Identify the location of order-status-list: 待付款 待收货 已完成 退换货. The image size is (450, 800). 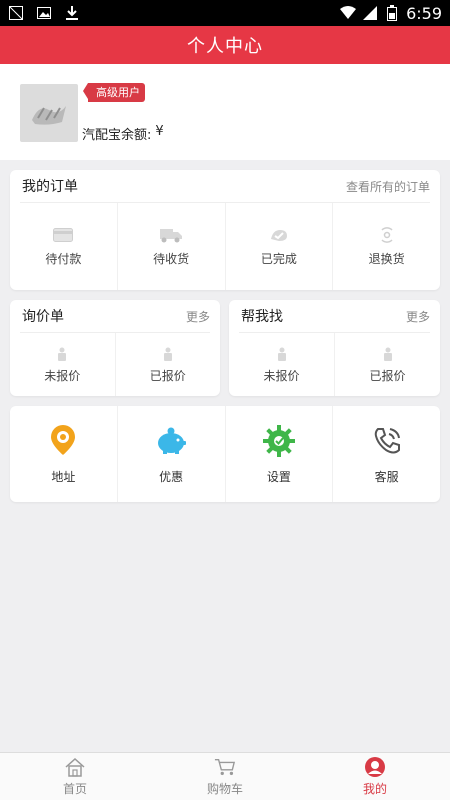
(225, 246).